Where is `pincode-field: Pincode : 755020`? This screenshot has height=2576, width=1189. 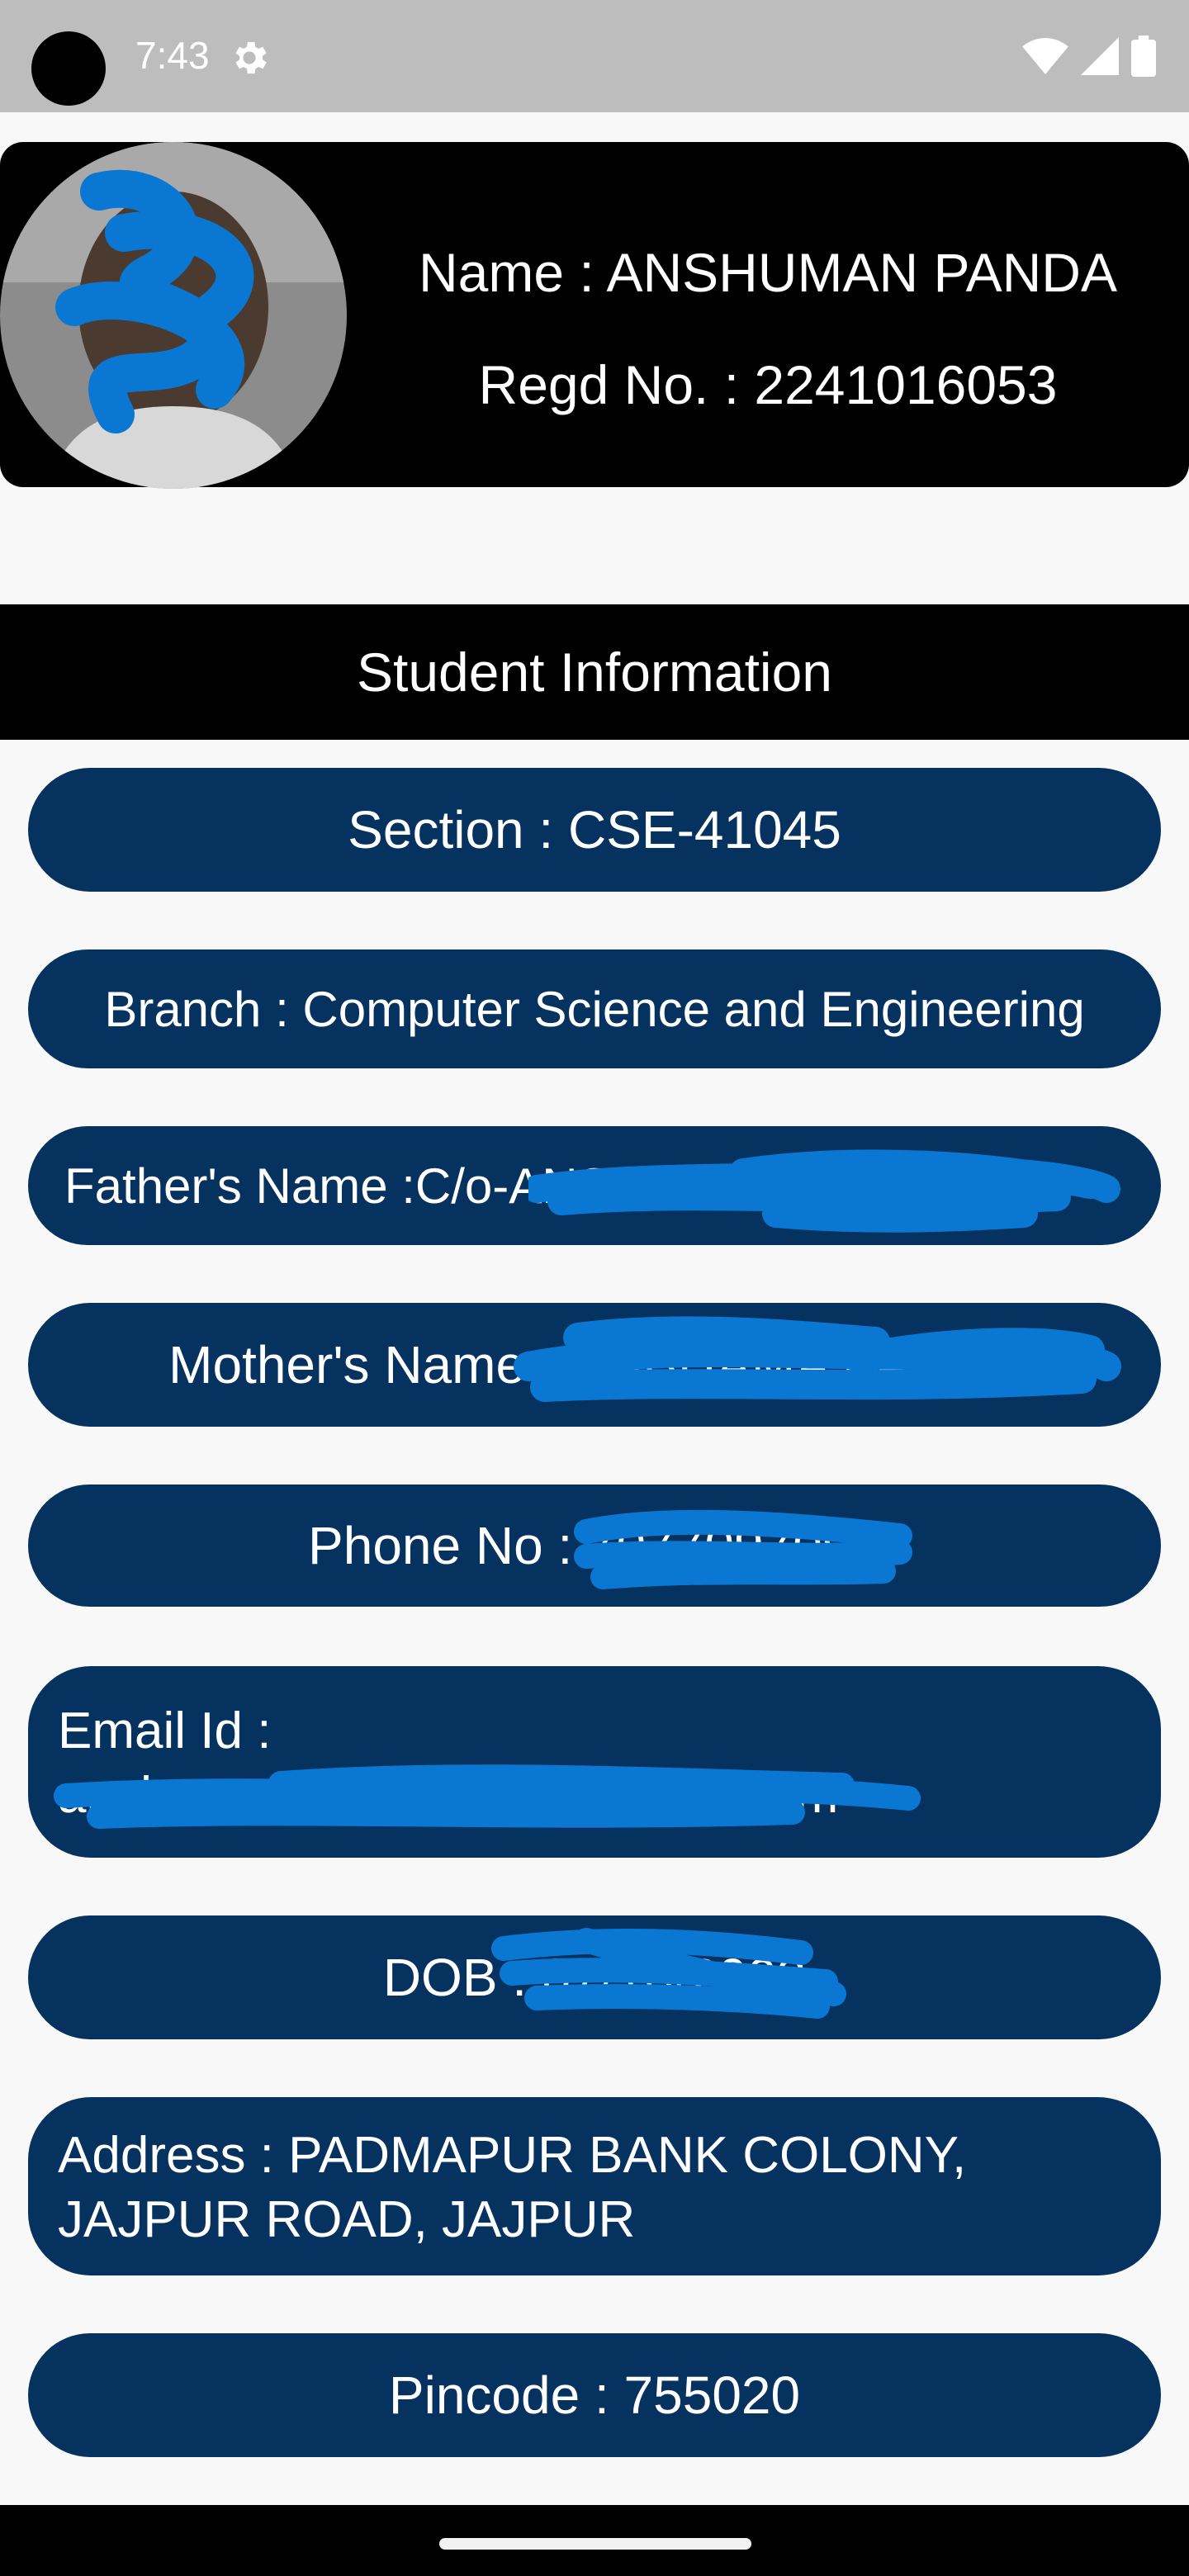
pincode-field: Pincode : 755020 is located at coordinates (594, 2395).